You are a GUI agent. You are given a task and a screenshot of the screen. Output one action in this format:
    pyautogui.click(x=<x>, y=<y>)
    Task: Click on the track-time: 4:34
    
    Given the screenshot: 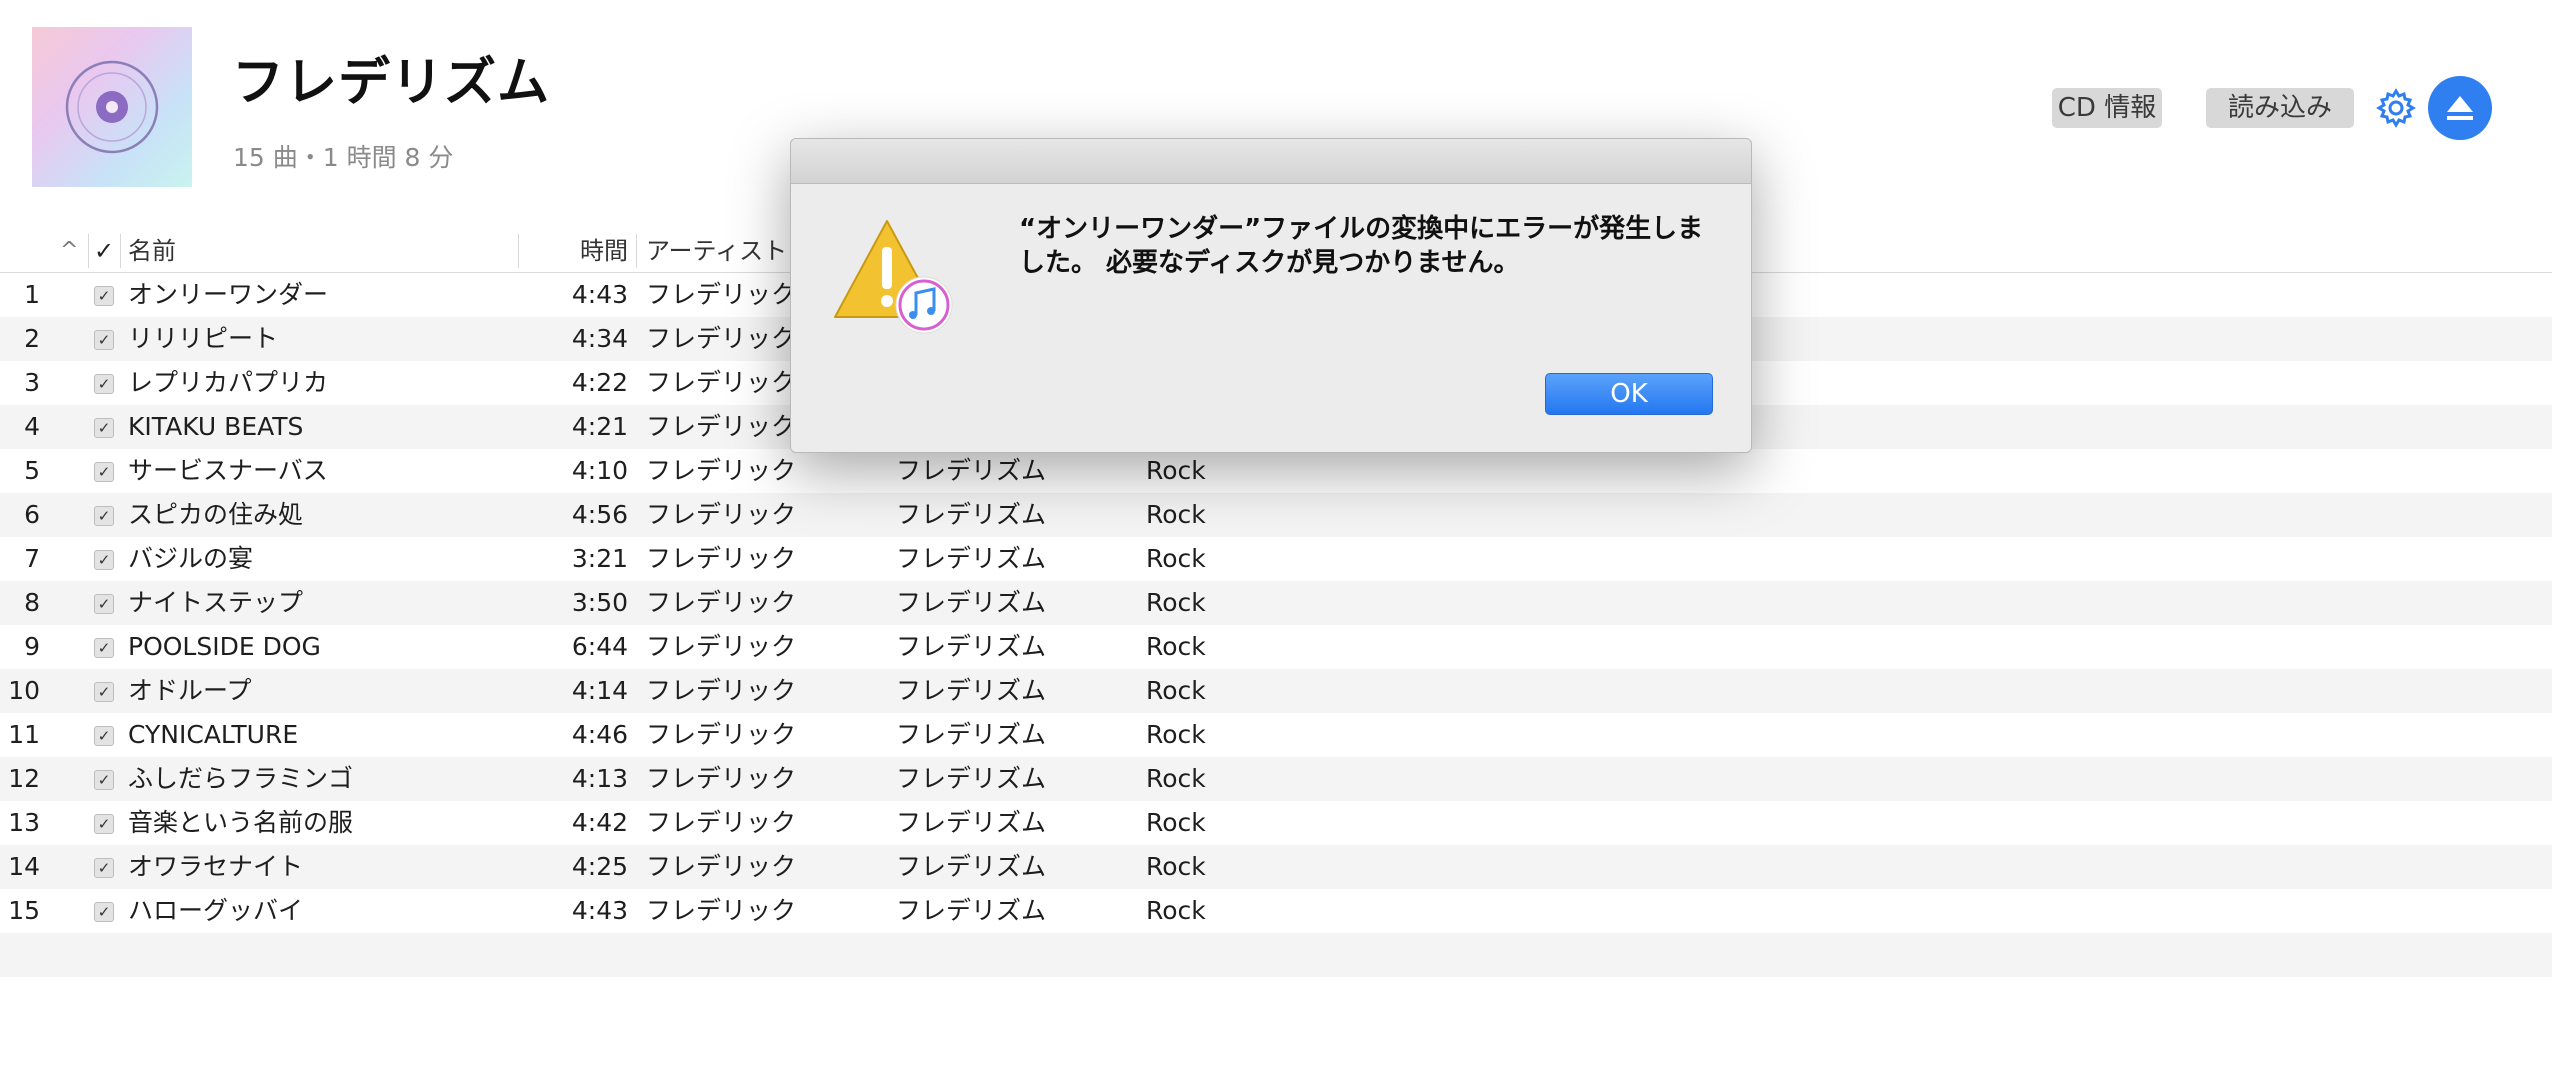 What is the action you would take?
    pyautogui.click(x=599, y=338)
    